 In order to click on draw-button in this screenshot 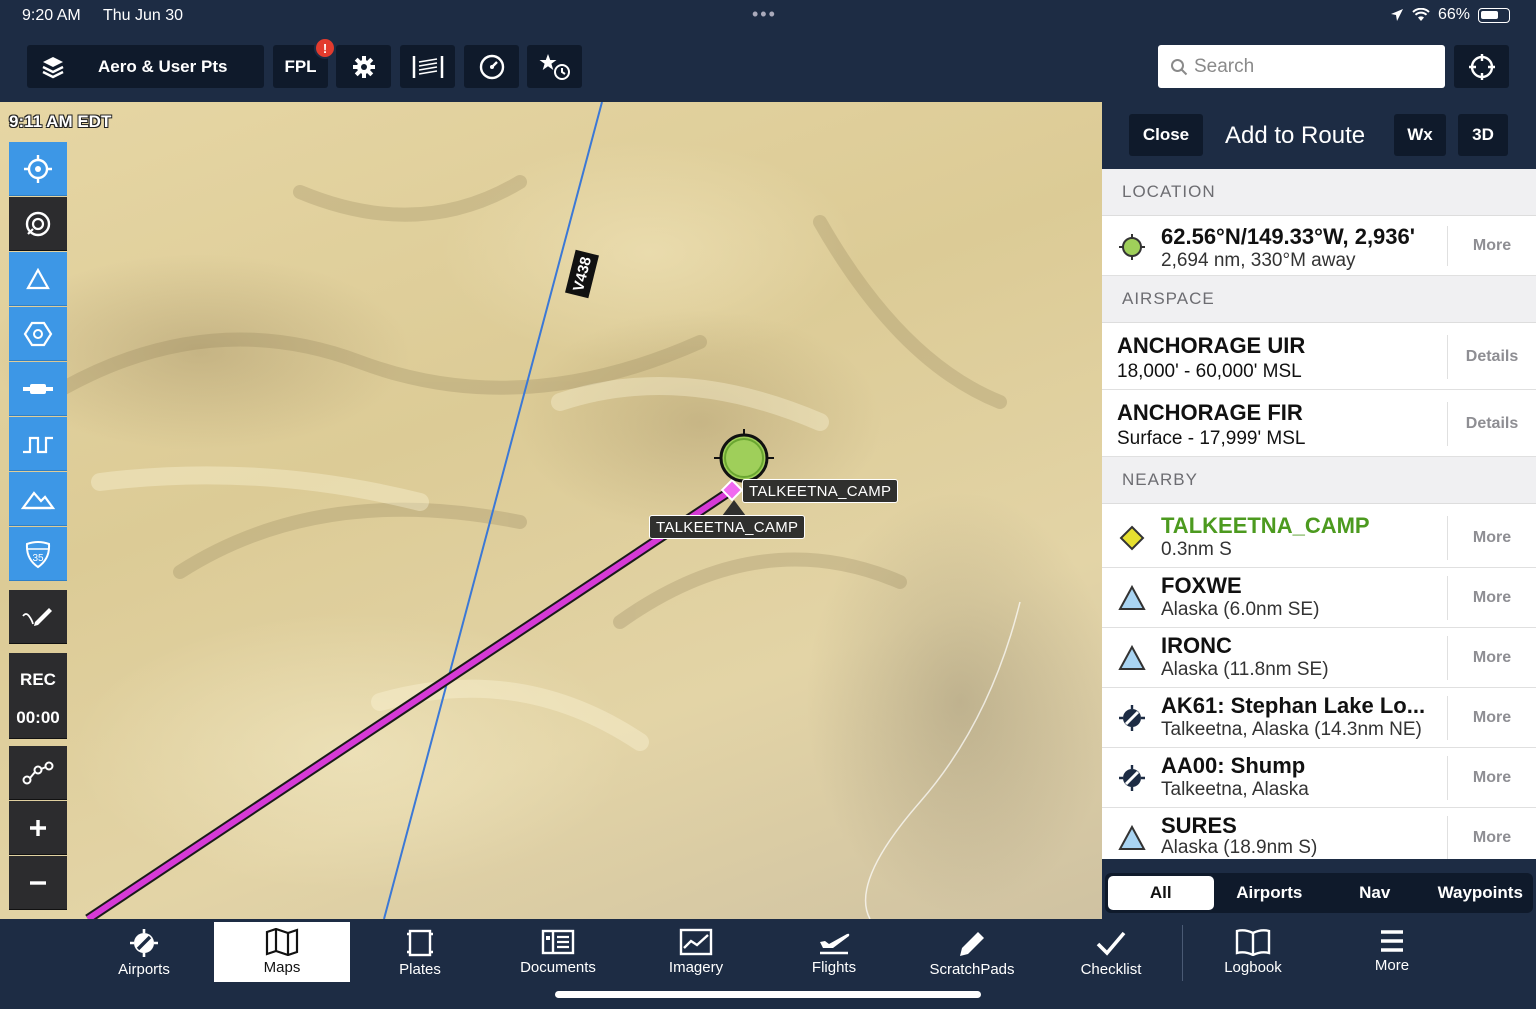, I will do `click(38, 617)`.